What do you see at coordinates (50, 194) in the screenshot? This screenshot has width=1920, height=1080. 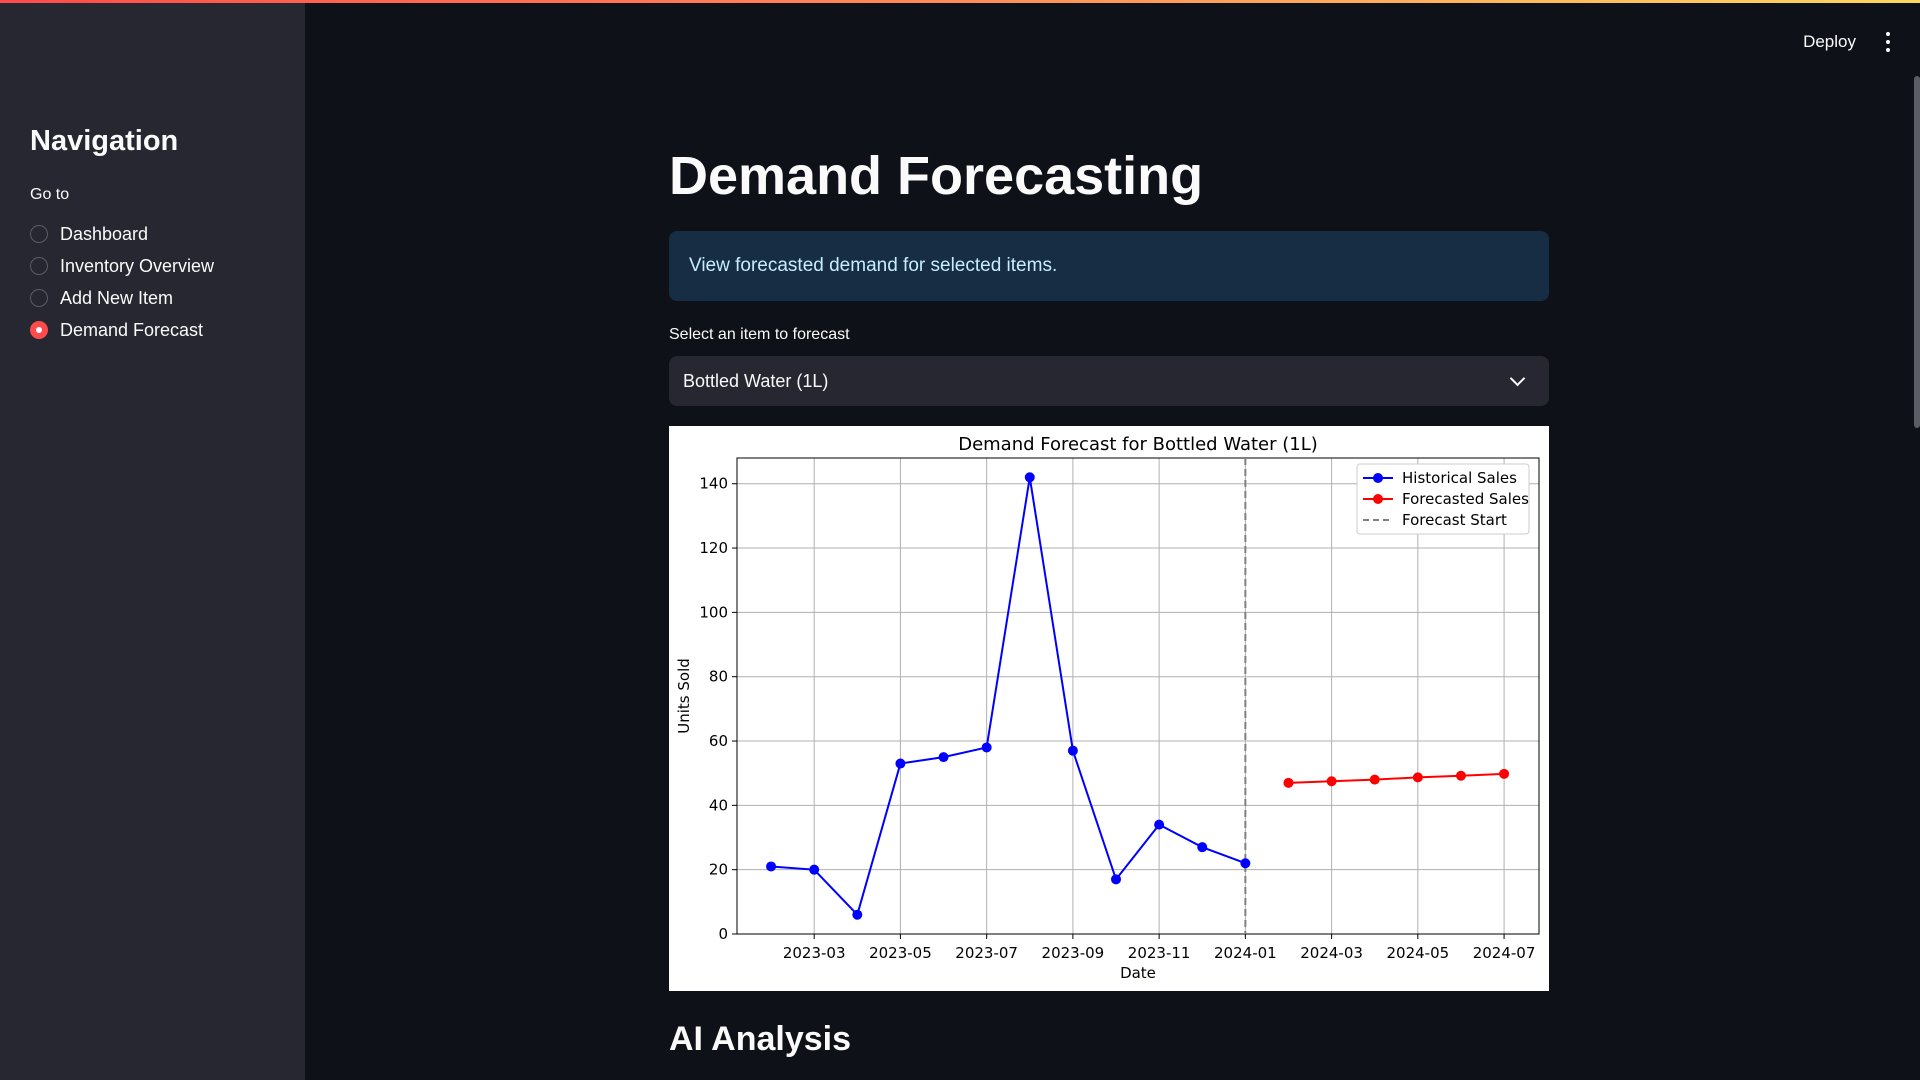 I see `nav-radio-label: Go to` at bounding box center [50, 194].